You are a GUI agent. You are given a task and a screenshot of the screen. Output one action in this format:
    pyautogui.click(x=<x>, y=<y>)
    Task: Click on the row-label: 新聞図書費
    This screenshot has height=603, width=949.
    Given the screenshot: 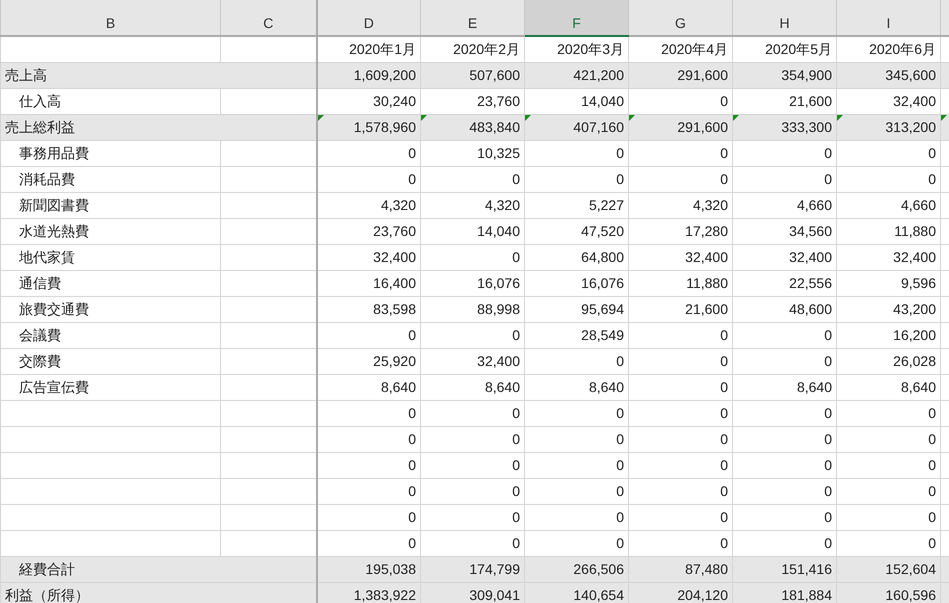 What is the action you would take?
    pyautogui.click(x=54, y=205)
    